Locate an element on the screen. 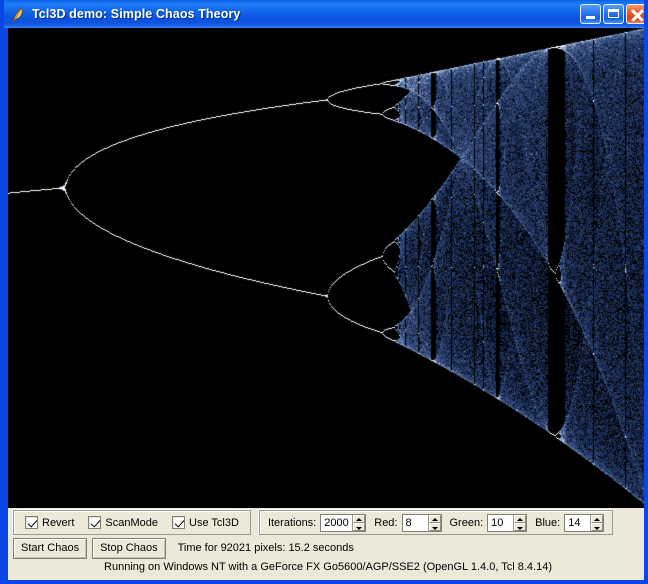 The height and width of the screenshot is (584, 648). spinbox-blue-arrows is located at coordinates (597, 522).